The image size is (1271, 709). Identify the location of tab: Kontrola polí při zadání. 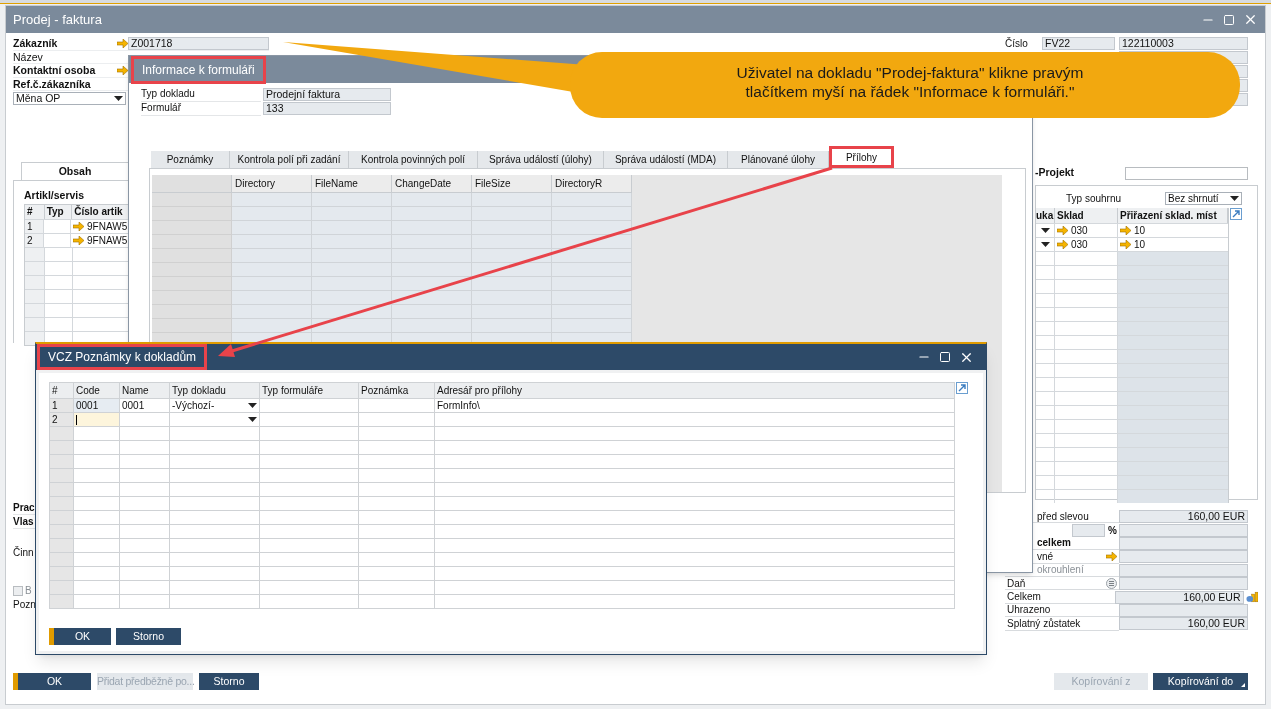
(289, 159).